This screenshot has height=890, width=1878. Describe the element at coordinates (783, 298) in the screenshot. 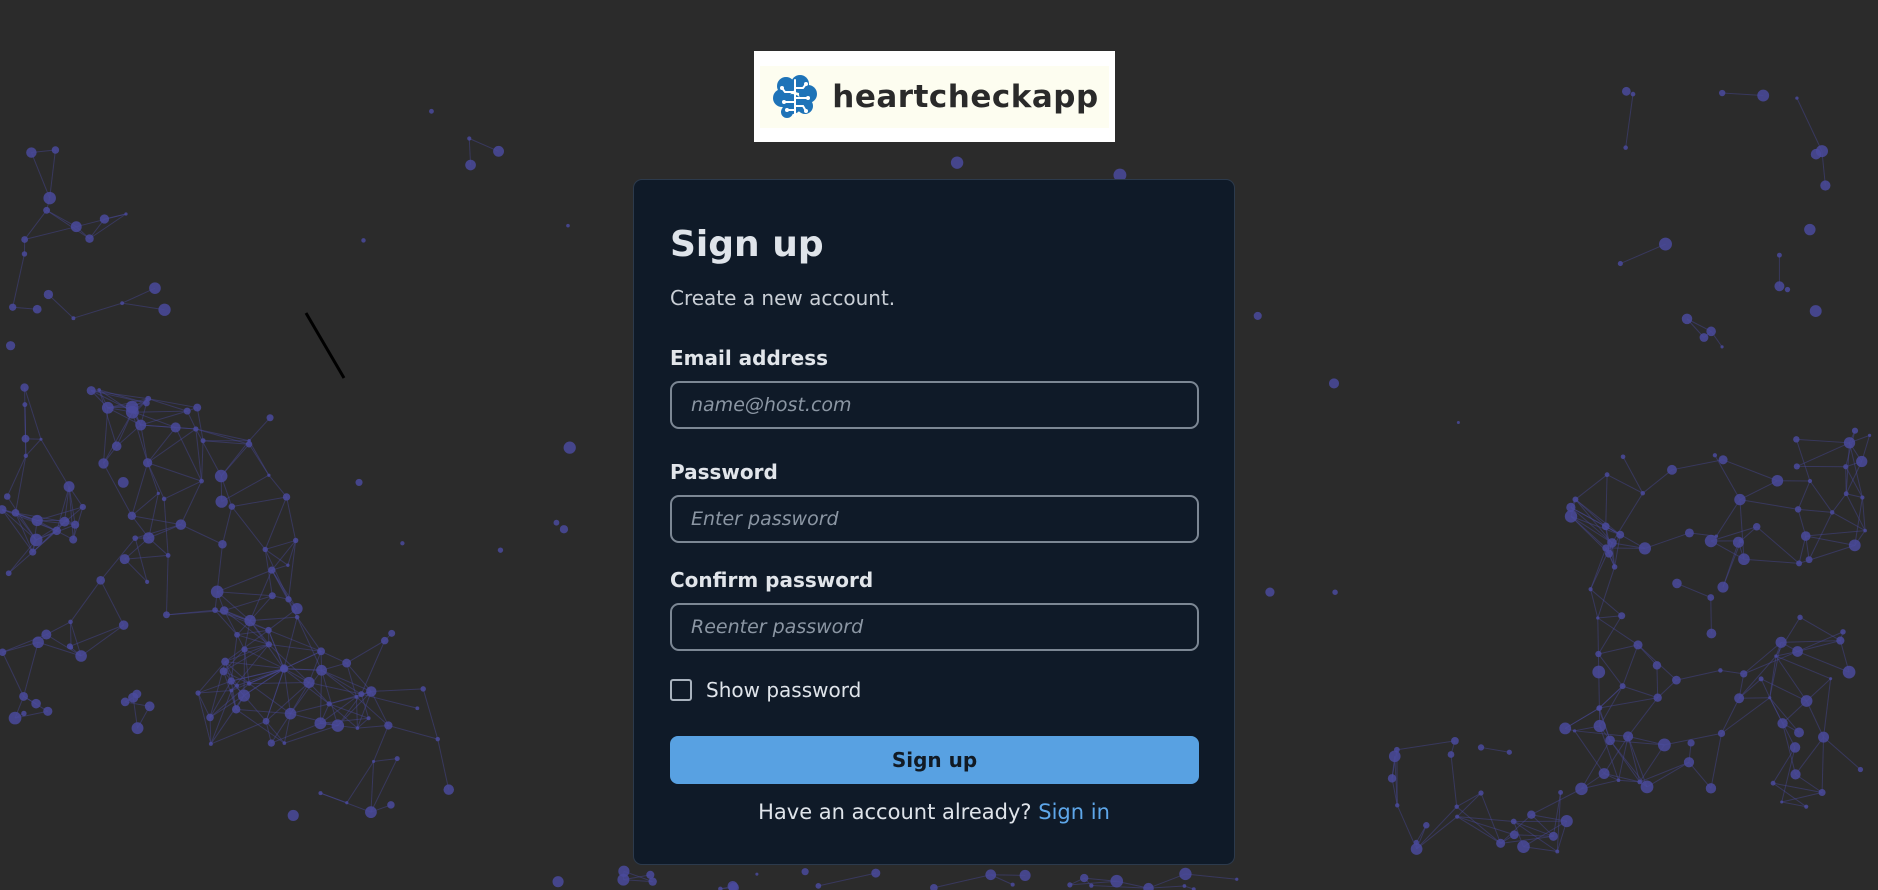

I see `page-subtitle: Create a new account.` at that location.